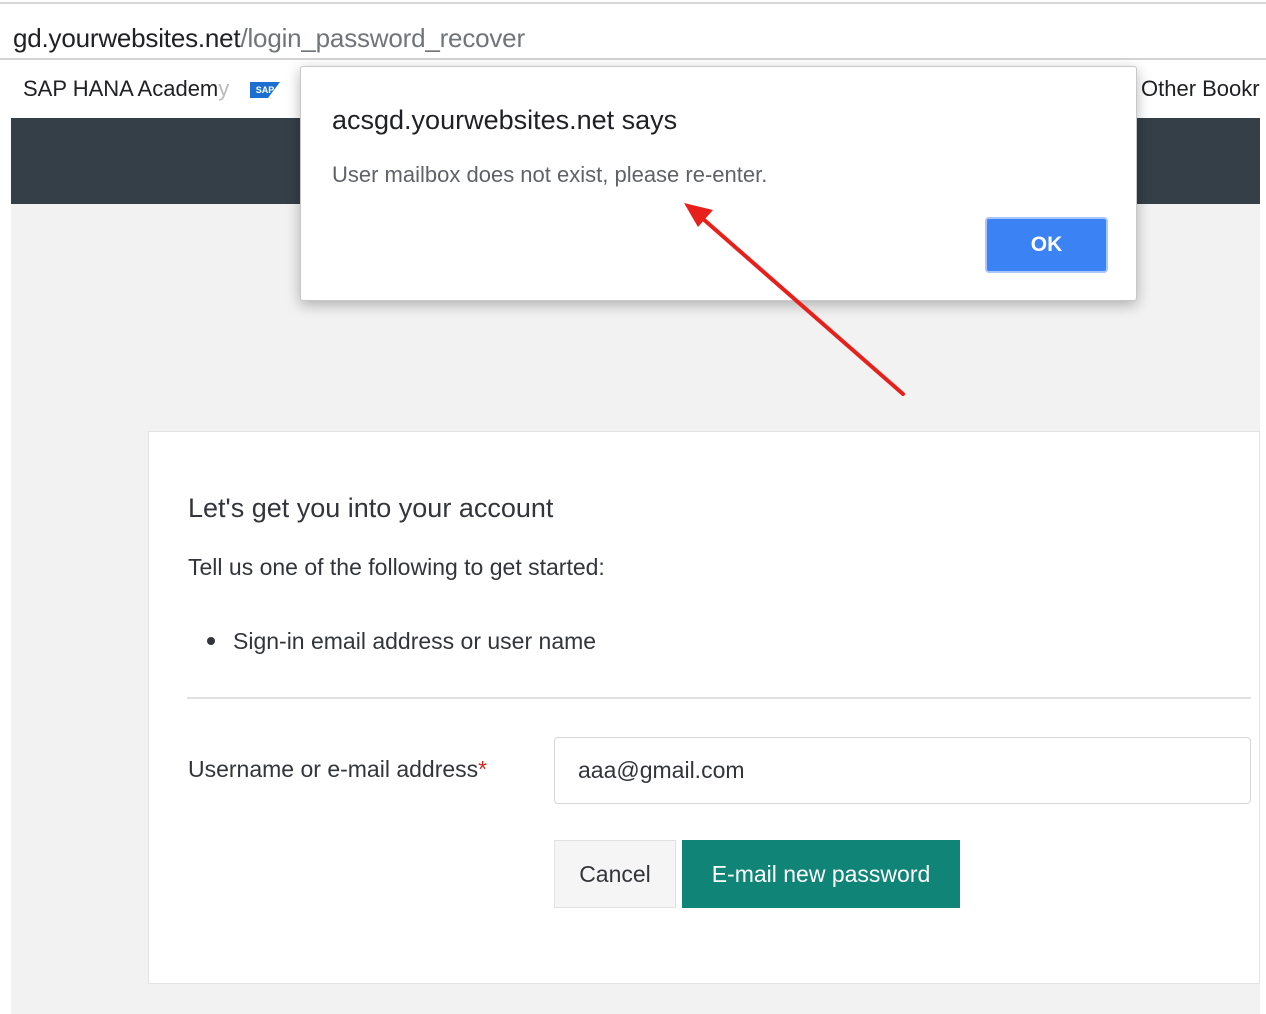 The height and width of the screenshot is (1014, 1266). What do you see at coordinates (1046, 245) in the screenshot?
I see `dialog-ok-button: OK` at bounding box center [1046, 245].